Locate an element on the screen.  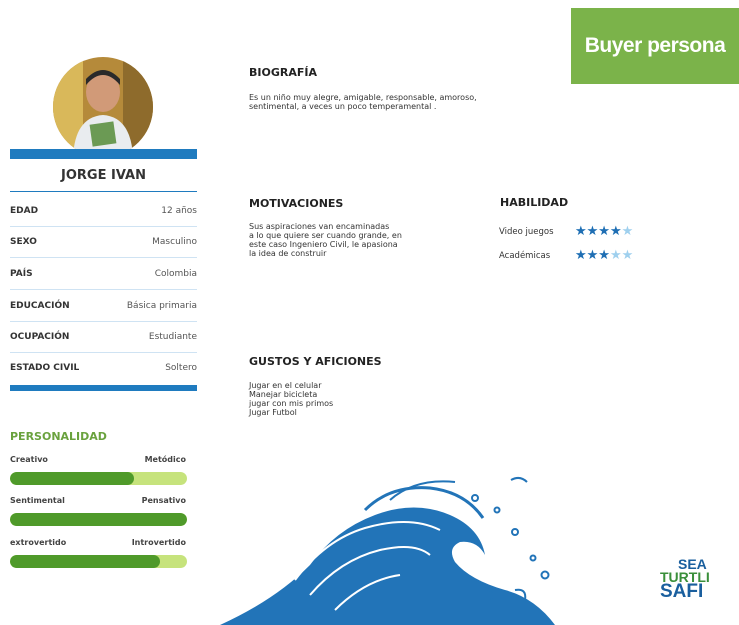
trait-right-label: Introvertido is located at coordinates (158, 542).